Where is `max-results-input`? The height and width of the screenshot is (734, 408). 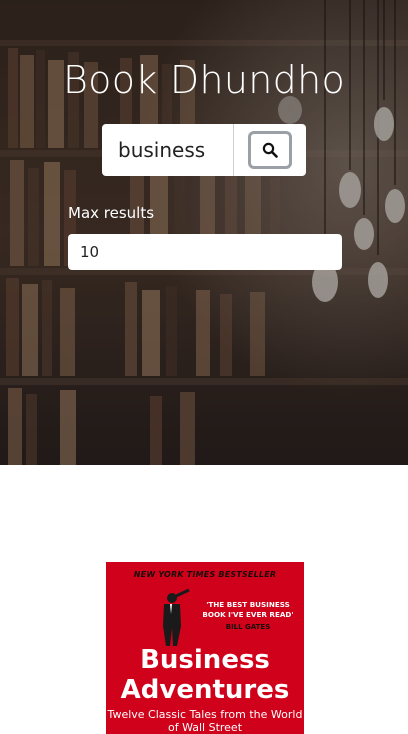
max-results-input is located at coordinates (205, 252).